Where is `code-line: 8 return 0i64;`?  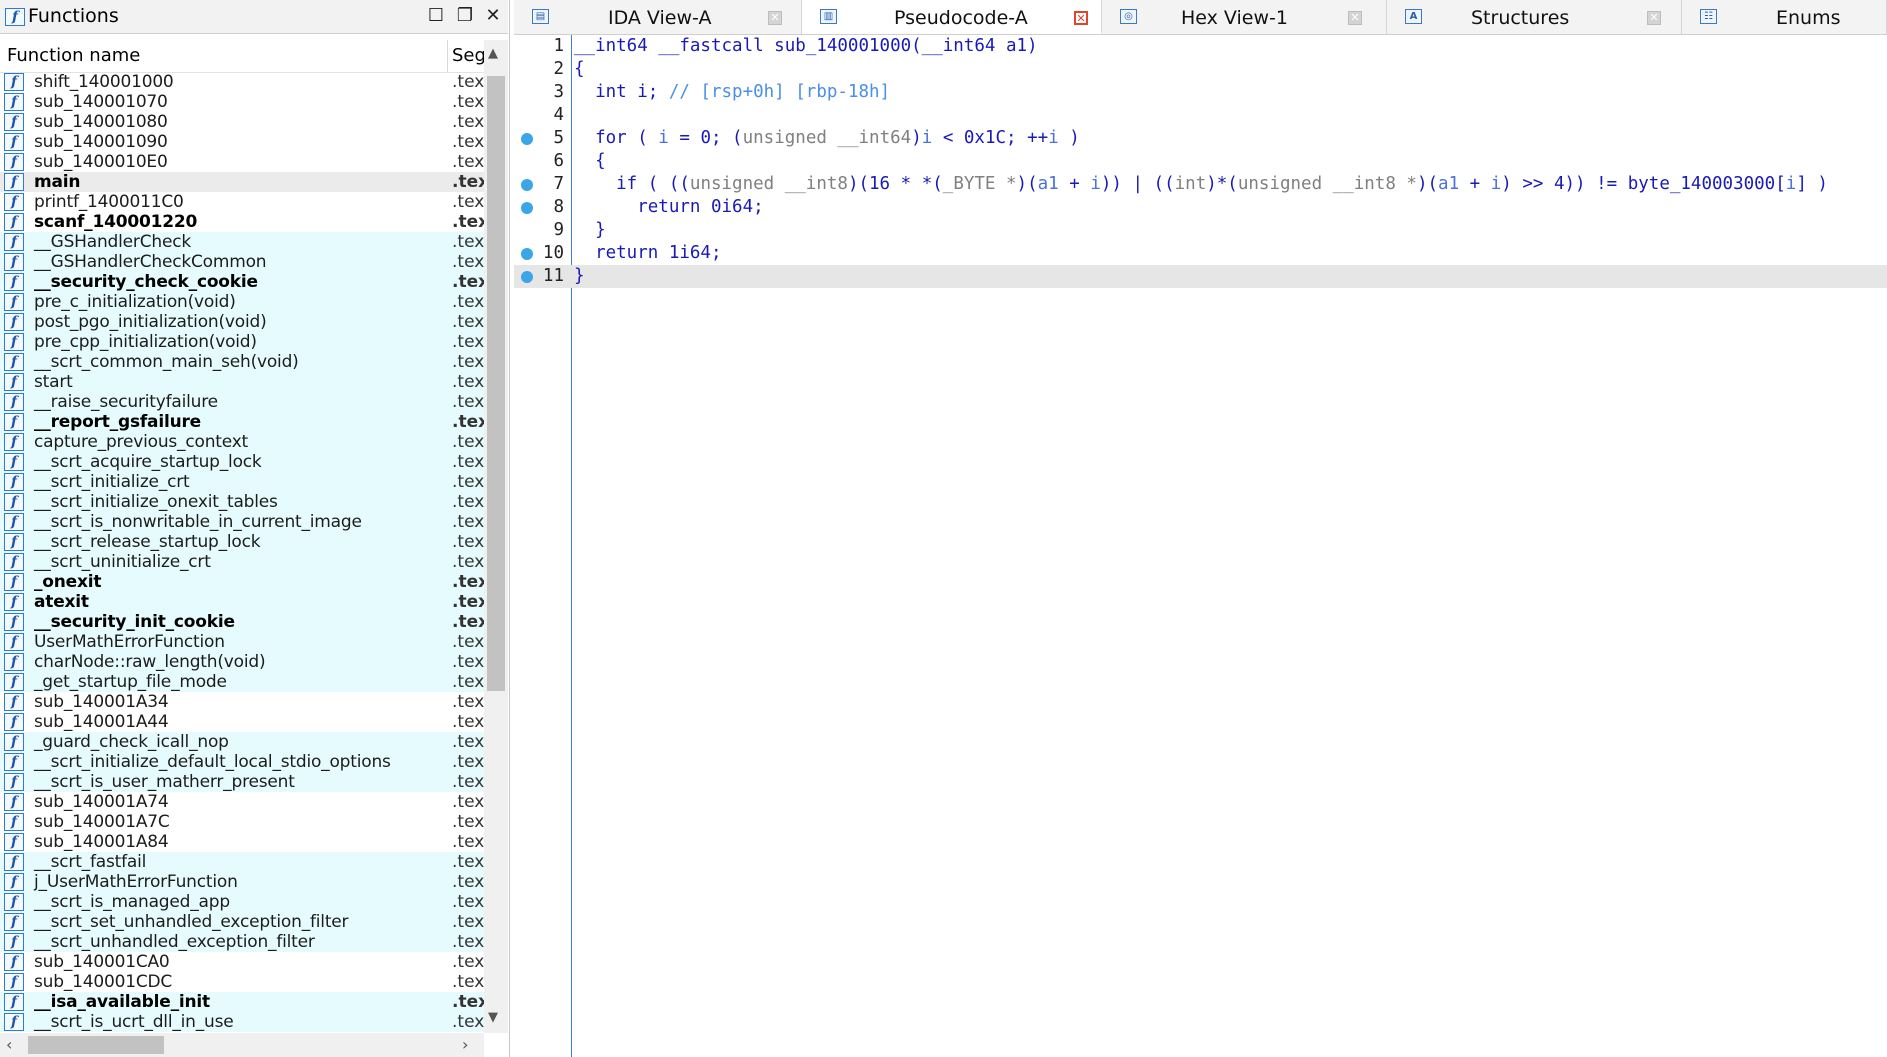 code-line: 8 return 0i64; is located at coordinates (1200, 207).